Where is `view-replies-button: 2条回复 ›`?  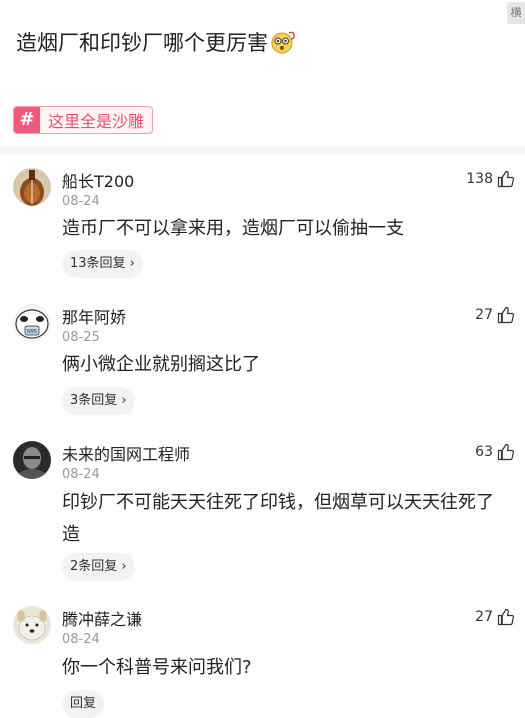 view-replies-button: 2条回复 › is located at coordinates (98, 567).